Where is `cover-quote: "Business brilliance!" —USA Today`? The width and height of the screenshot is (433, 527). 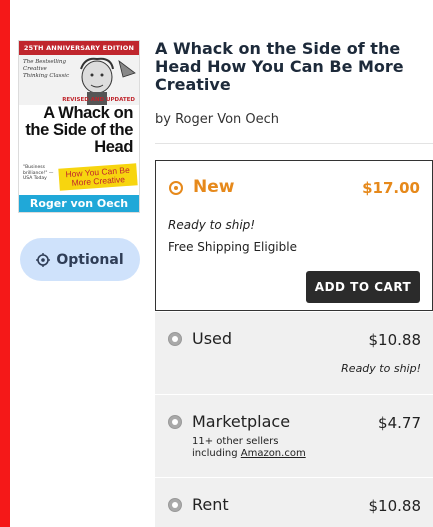
cover-quote: "Business brilliance!" —USA Today is located at coordinates (38, 173).